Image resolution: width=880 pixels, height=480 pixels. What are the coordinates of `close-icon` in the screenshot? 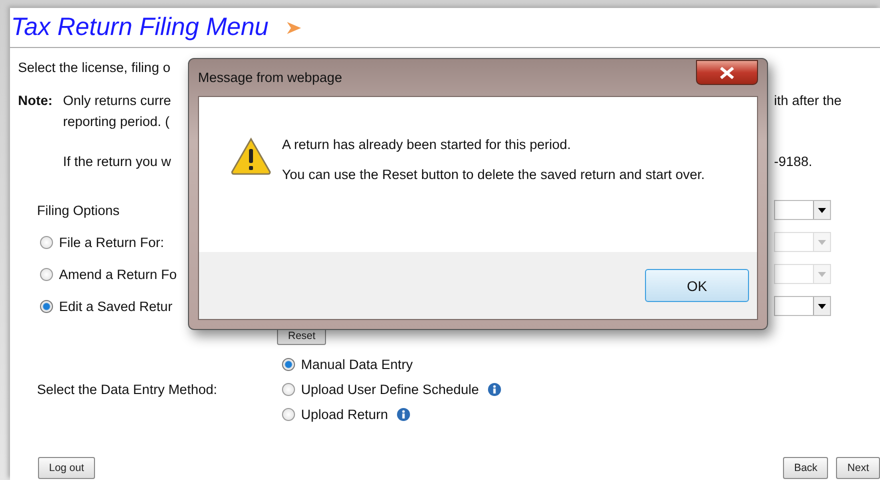 It's located at (727, 72).